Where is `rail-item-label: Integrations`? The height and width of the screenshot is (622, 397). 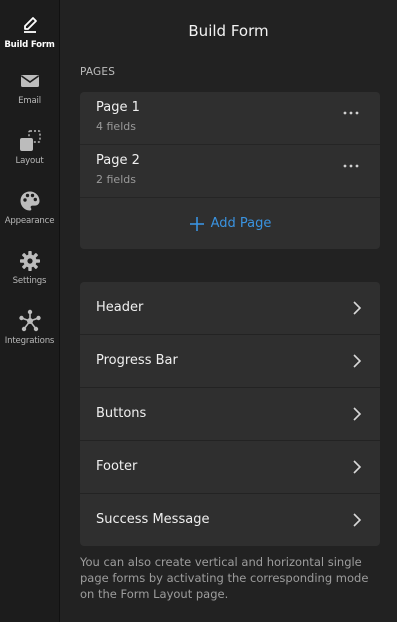
rail-item-label: Integrations is located at coordinates (29, 341).